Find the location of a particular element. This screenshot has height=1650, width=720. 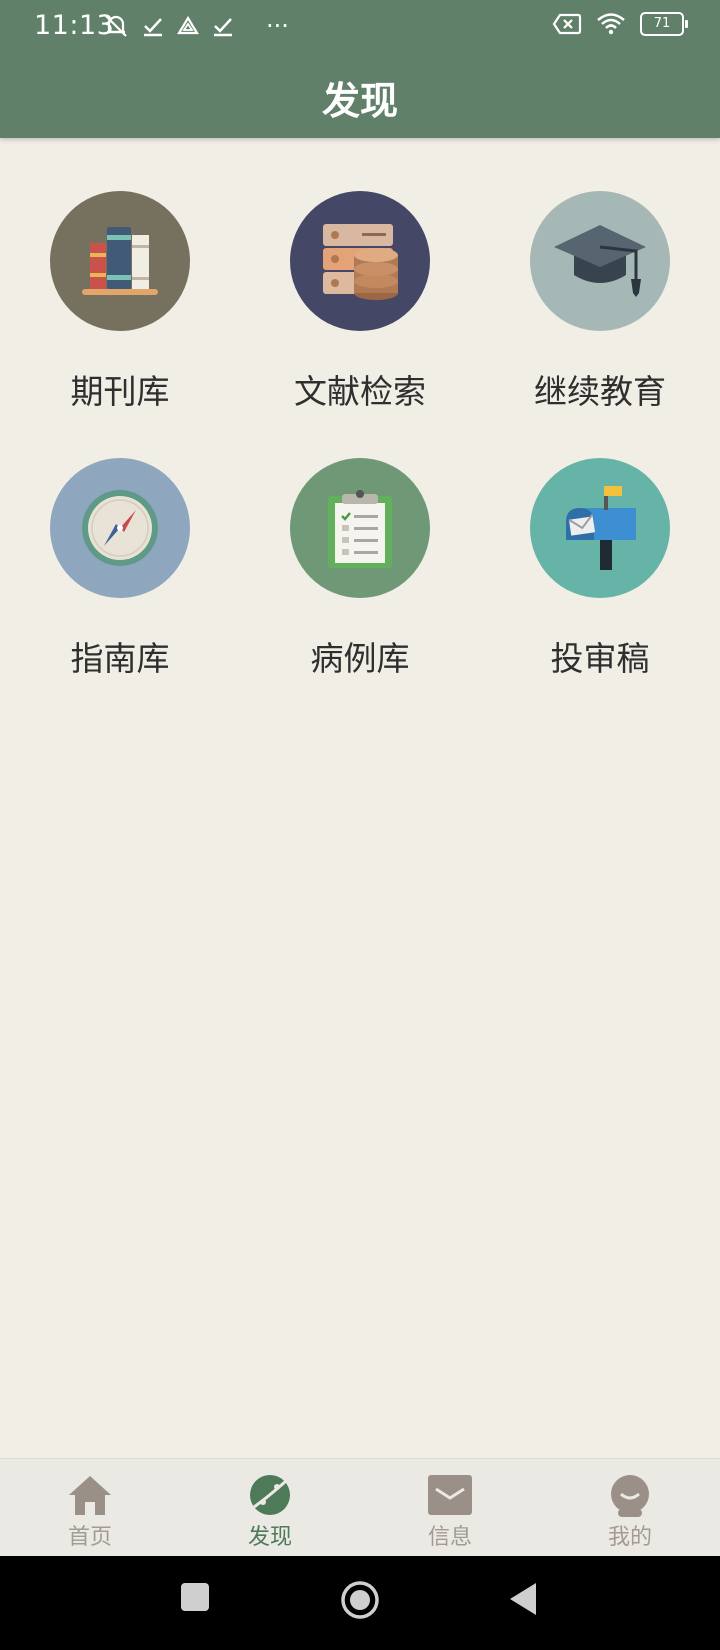

database-icon is located at coordinates (360, 261).